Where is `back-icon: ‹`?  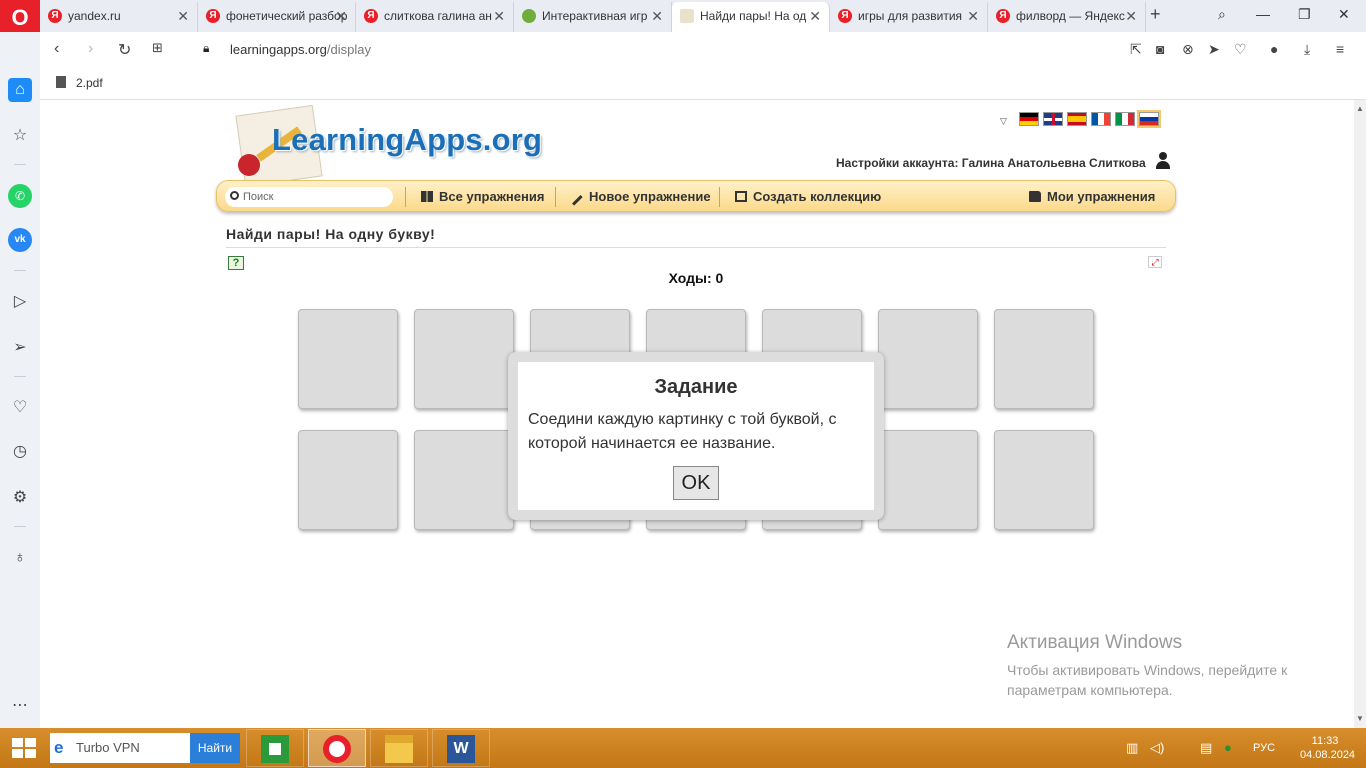
back-icon: ‹ is located at coordinates (56, 49).